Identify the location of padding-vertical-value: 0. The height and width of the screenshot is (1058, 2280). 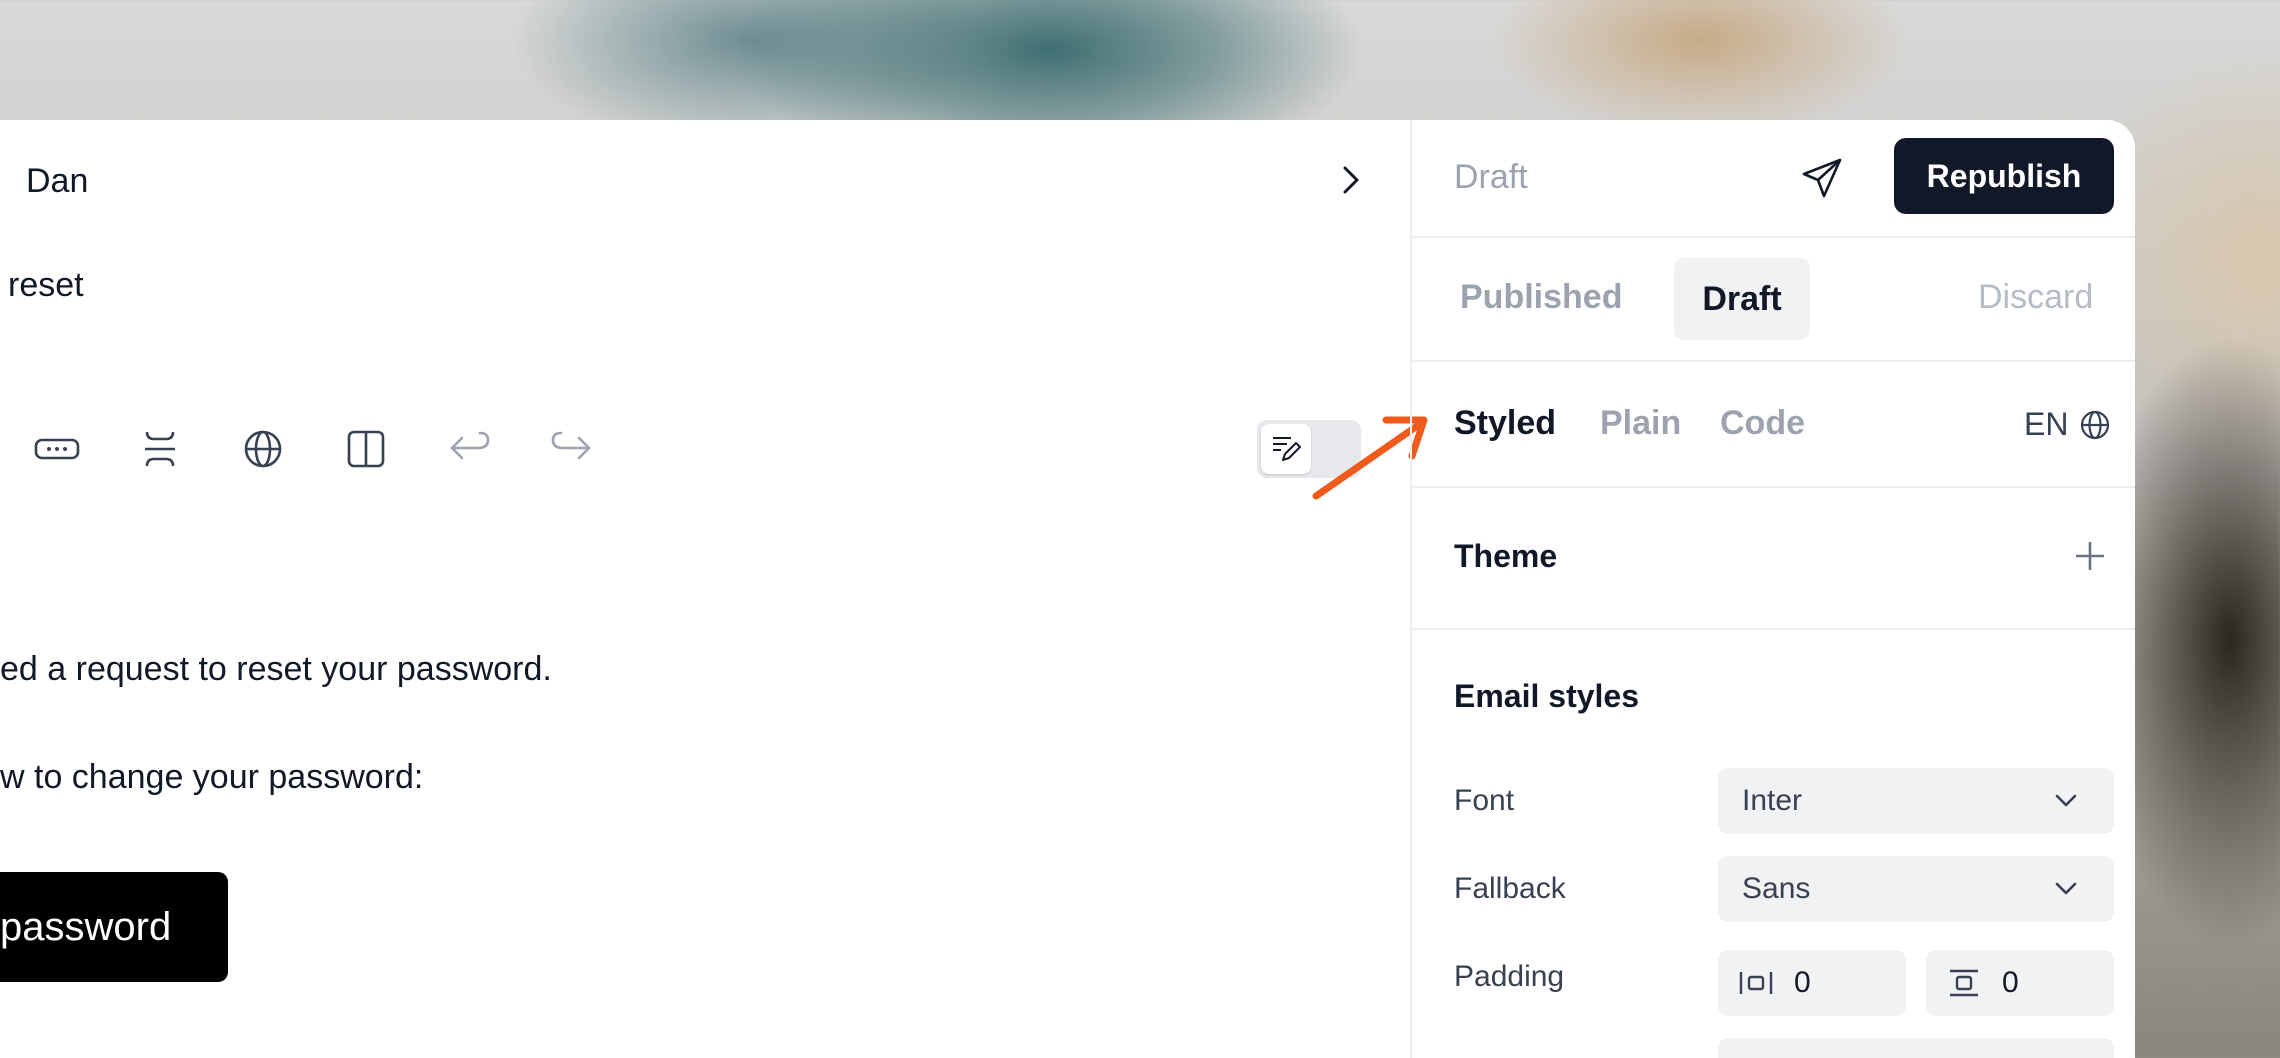
(2010, 982).